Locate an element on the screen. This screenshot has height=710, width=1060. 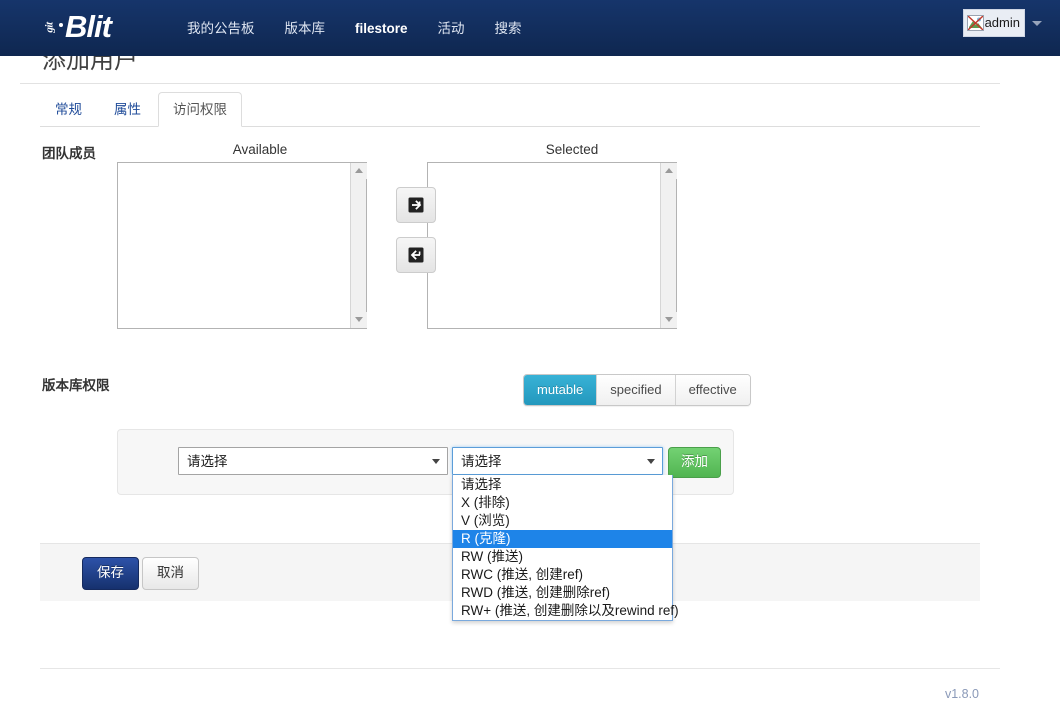
permission-select: 请选择 is located at coordinates (557, 461).